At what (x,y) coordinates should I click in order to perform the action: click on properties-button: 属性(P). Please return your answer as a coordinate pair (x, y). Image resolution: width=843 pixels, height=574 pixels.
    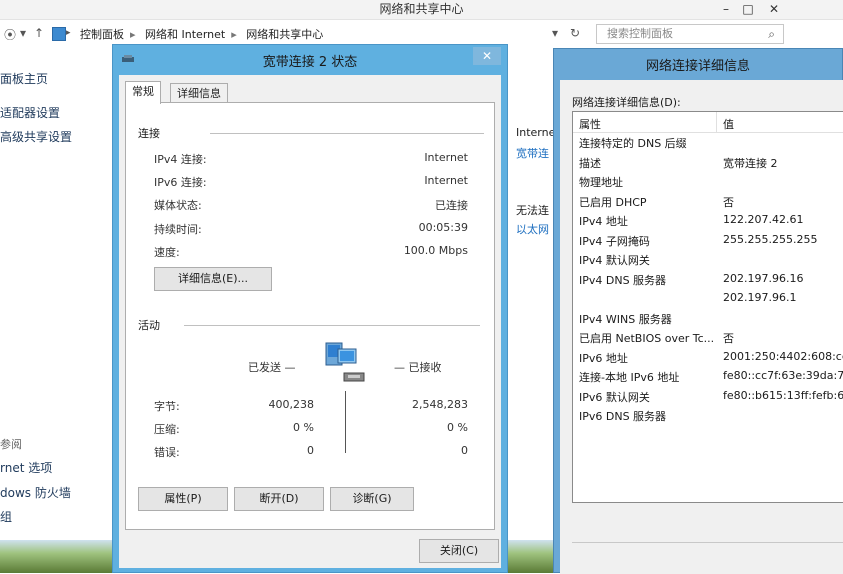
    Looking at the image, I should click on (183, 499).